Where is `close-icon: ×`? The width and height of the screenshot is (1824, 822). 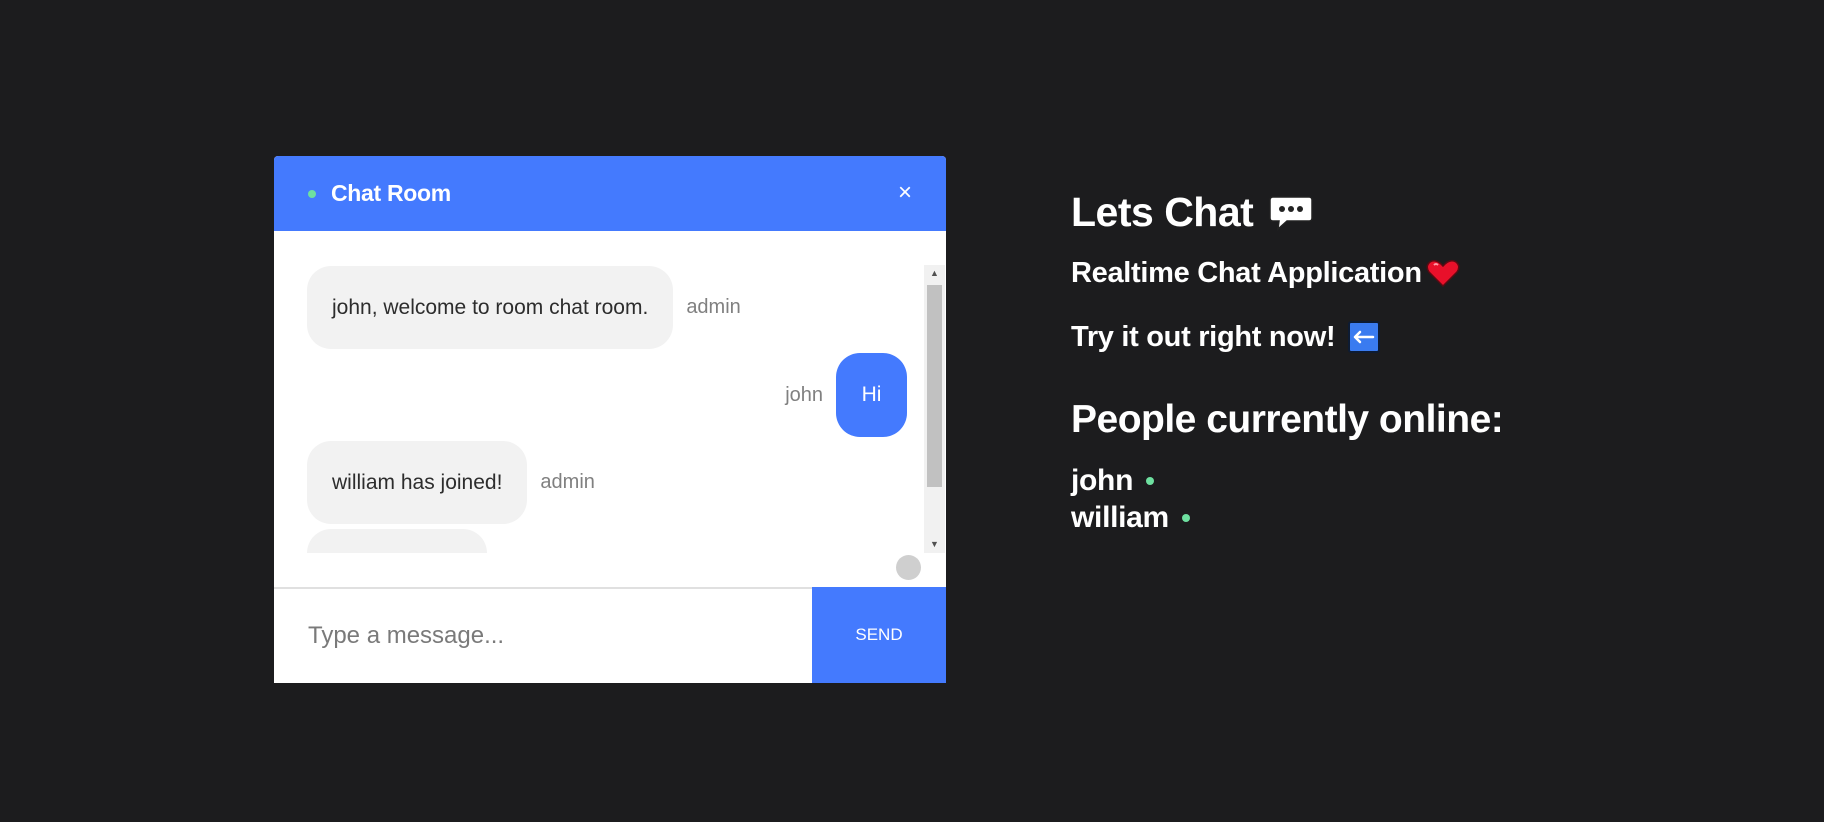
close-icon: × is located at coordinates (905, 193).